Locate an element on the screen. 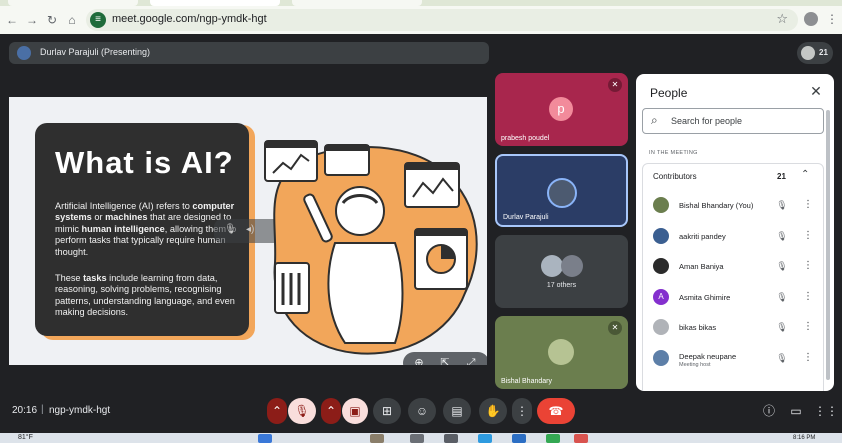 This screenshot has width=842, height=443. participant-row: Aman Baniya 🎙 ⋮ is located at coordinates (733, 266).